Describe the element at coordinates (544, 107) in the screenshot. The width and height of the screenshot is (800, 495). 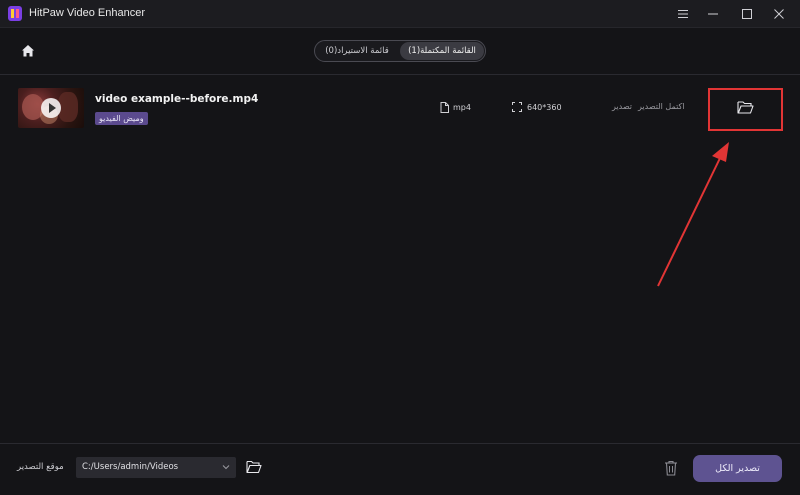
I see `resolution-label: 640*360` at that location.